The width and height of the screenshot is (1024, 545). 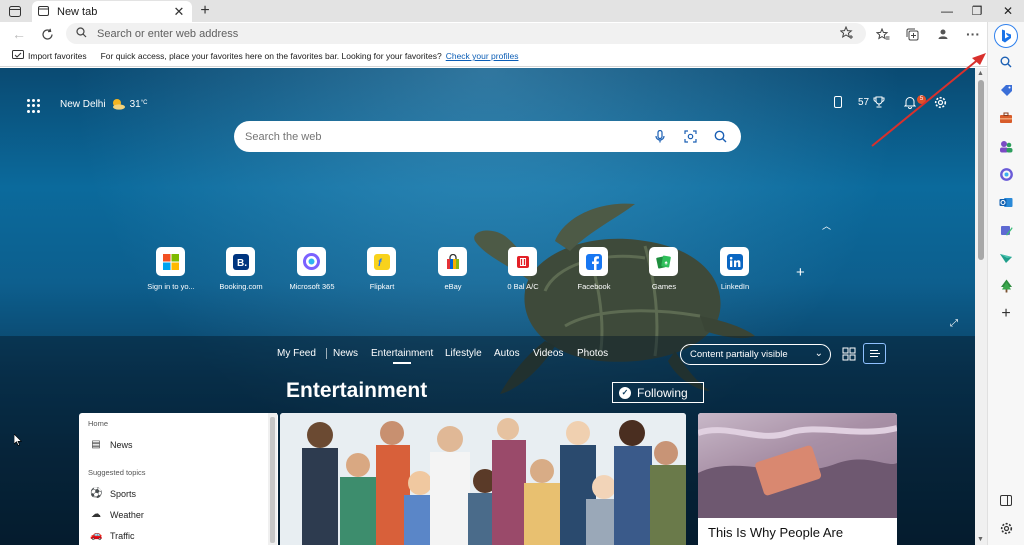 What do you see at coordinates (1006, 118) in the screenshot?
I see `tools-briefcase-icon` at bounding box center [1006, 118].